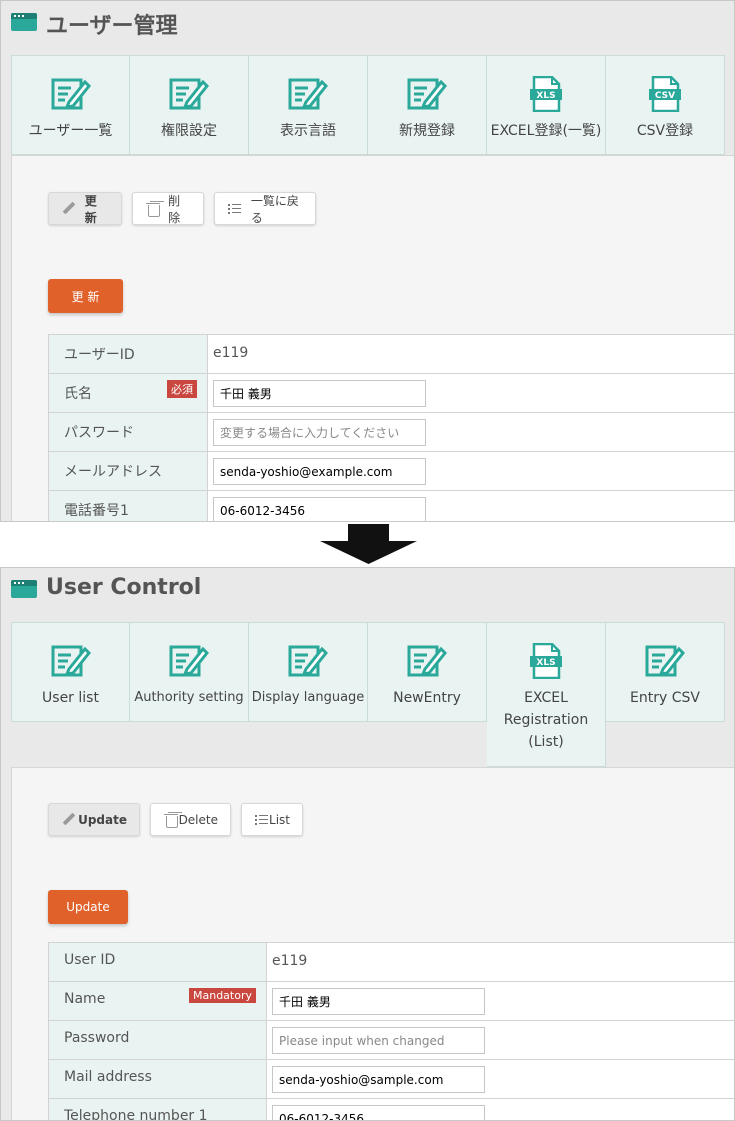 This screenshot has height=1121, width=735. Describe the element at coordinates (665, 698) in the screenshot. I see `menu-label: Entry CSV` at that location.